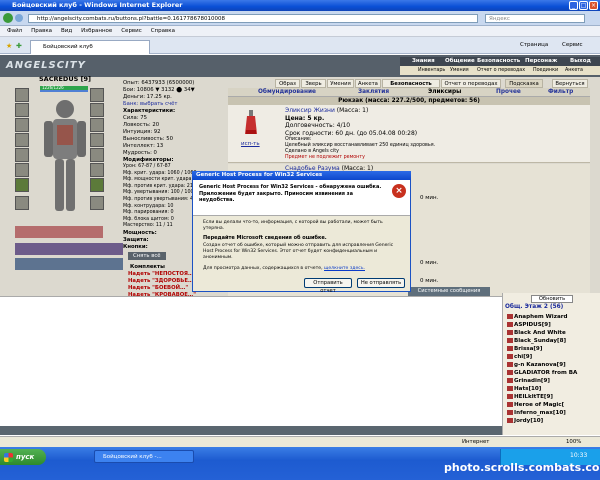 This screenshot has width=600, height=480. I want to click on ring1-slot, so click(97, 140).